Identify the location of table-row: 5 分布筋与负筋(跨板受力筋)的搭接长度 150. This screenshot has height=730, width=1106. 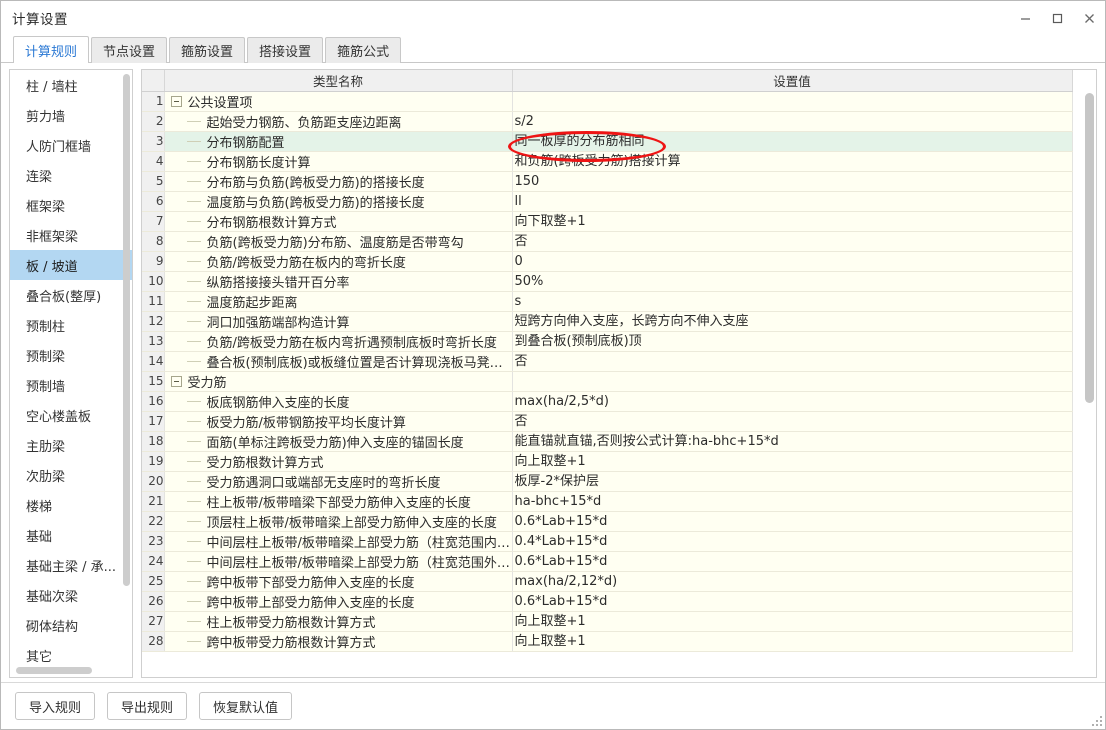
(607, 181).